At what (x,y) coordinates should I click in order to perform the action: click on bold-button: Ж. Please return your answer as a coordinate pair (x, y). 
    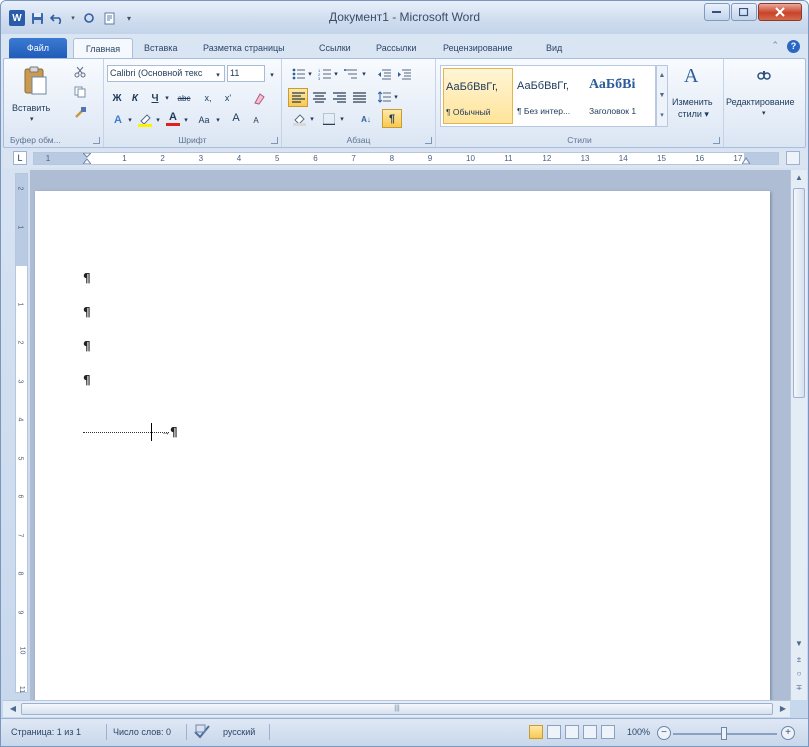
    Looking at the image, I should click on (117, 98).